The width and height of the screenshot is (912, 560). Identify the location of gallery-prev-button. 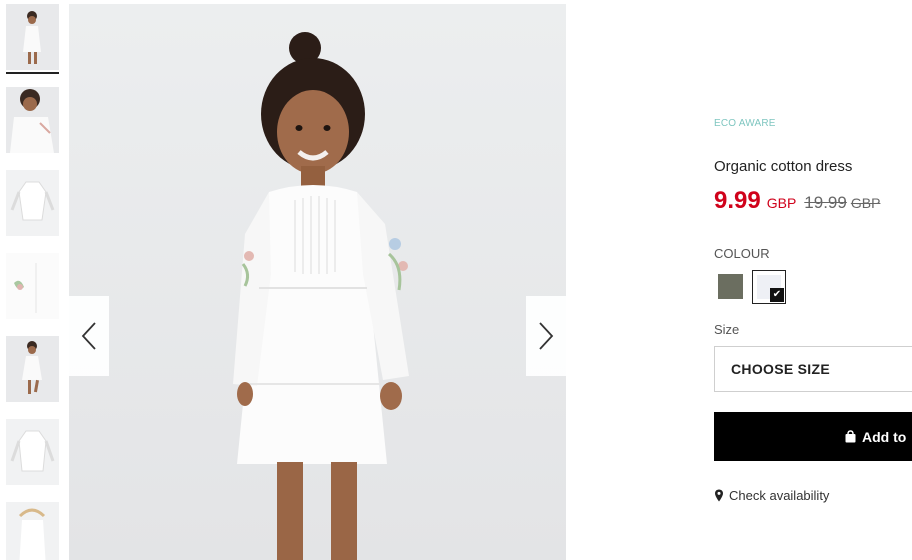
(89, 336).